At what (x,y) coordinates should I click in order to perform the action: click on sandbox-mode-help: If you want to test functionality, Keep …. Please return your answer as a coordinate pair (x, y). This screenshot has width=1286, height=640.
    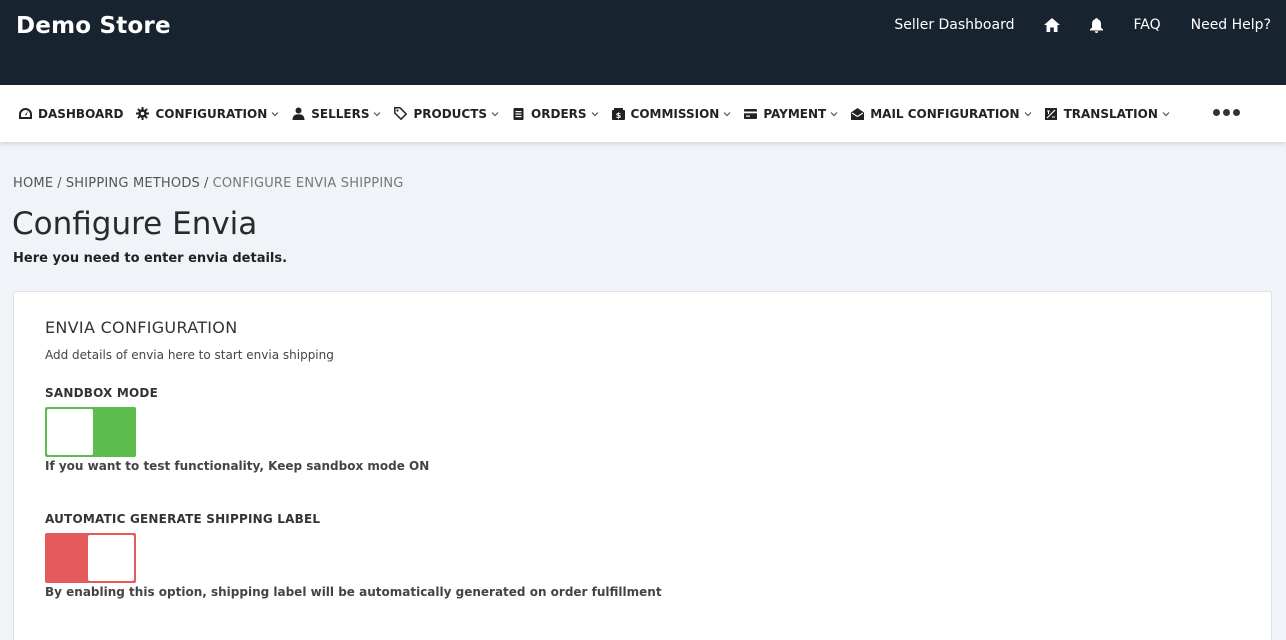
    Looking at the image, I should click on (237, 466).